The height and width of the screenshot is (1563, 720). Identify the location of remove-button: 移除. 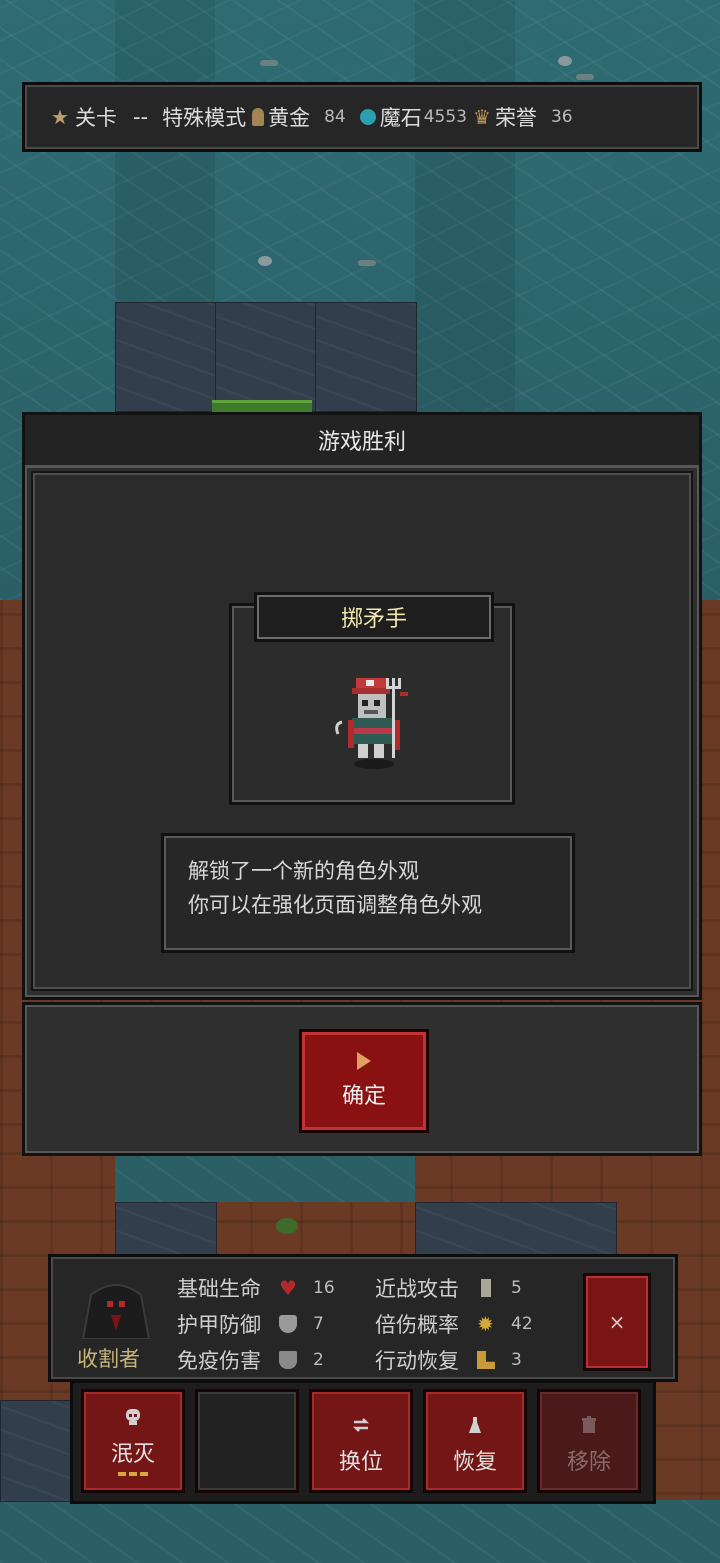
(589, 1441).